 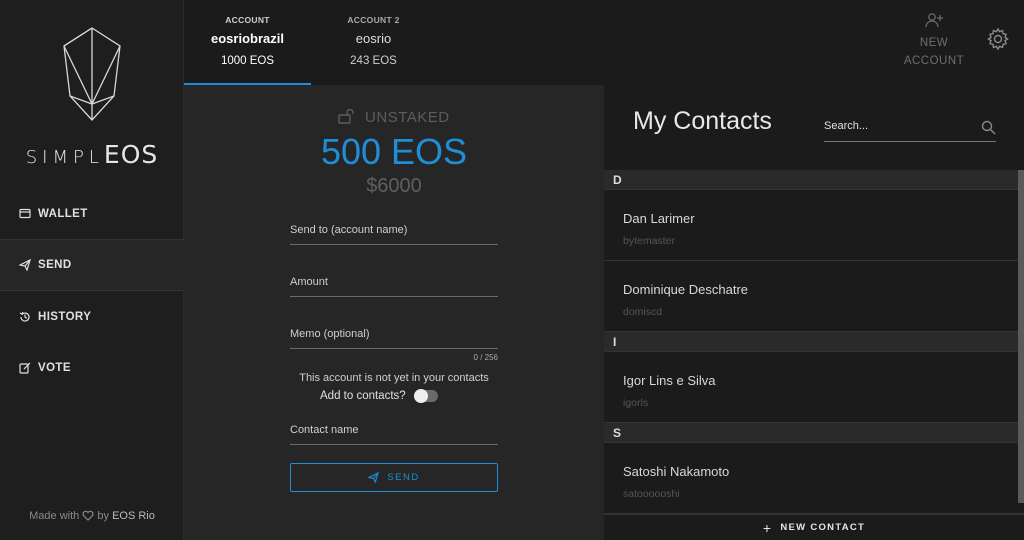 I want to click on memo-input, so click(x=394, y=333).